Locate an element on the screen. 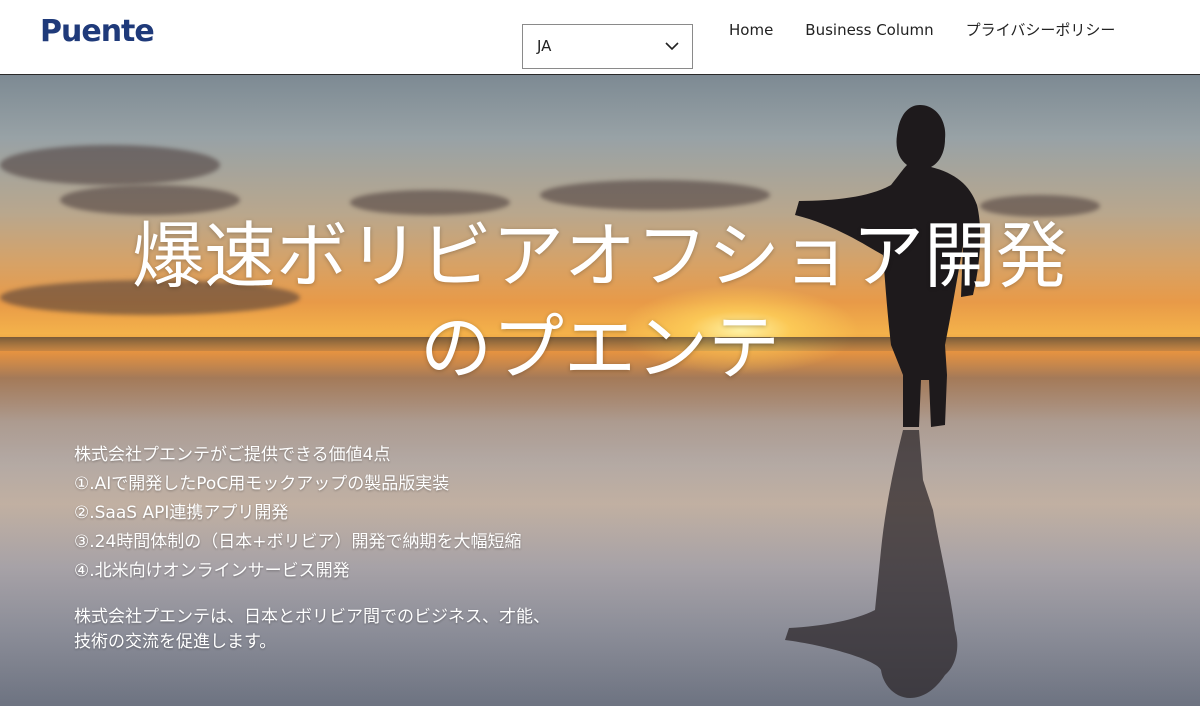 This screenshot has width=1200, height=706. main-nav: Home Business Column プライバシーポリシー is located at coordinates (922, 30).